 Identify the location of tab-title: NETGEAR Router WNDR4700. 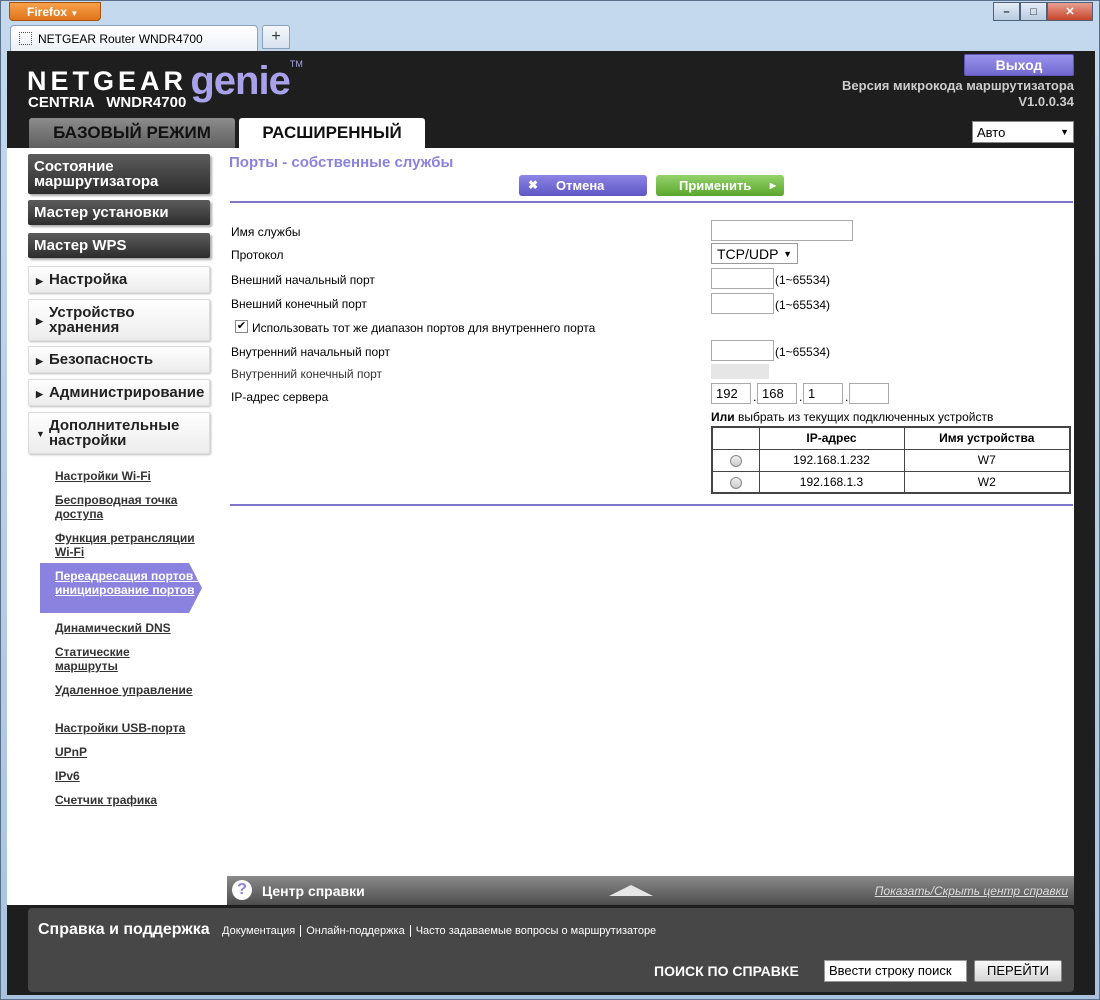
(120, 38).